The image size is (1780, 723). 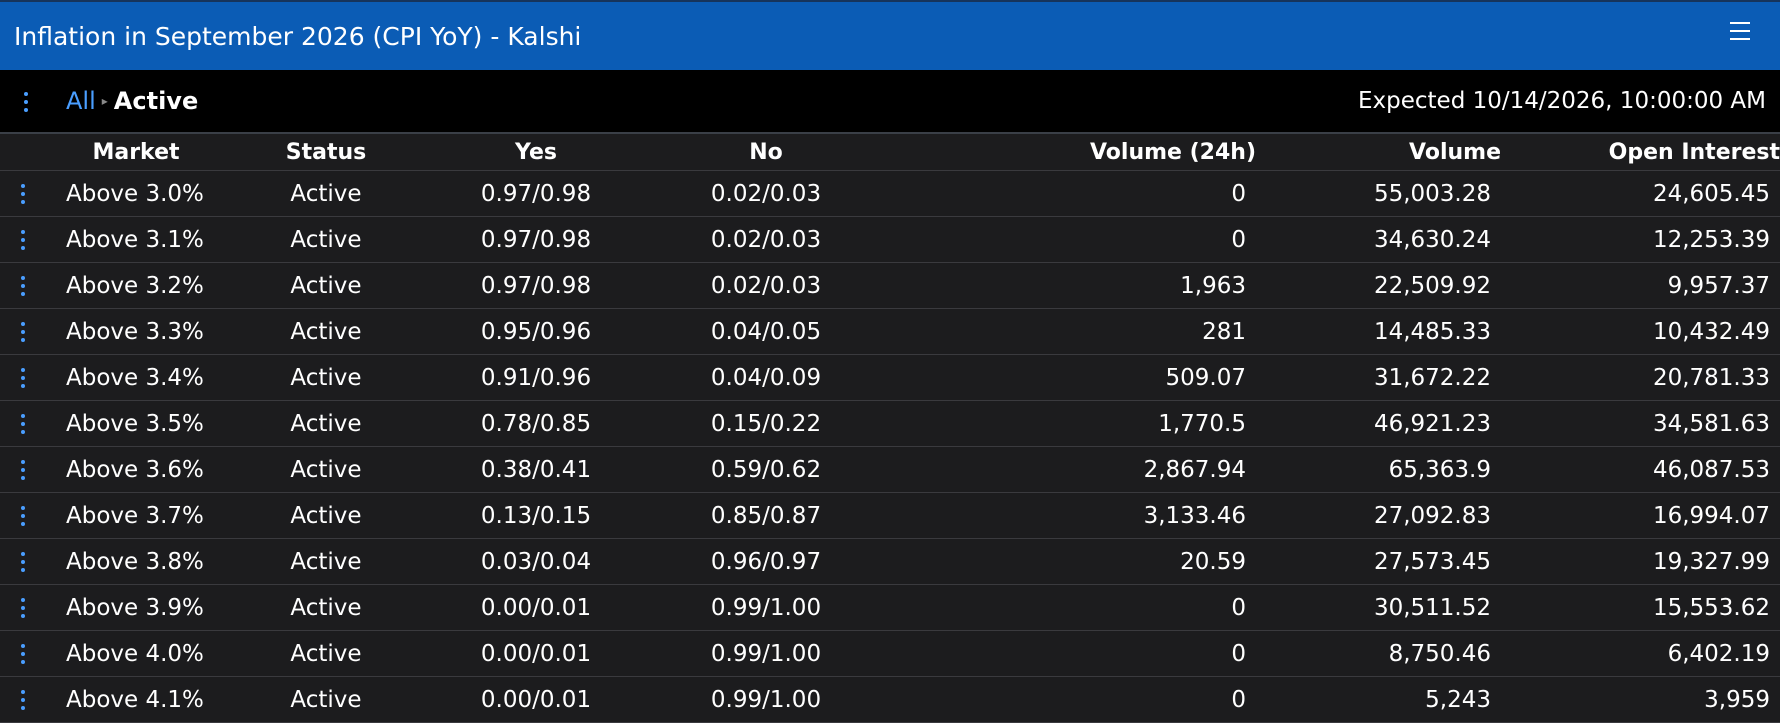 I want to click on cell-market: Above 4.1%, so click(x=136, y=699).